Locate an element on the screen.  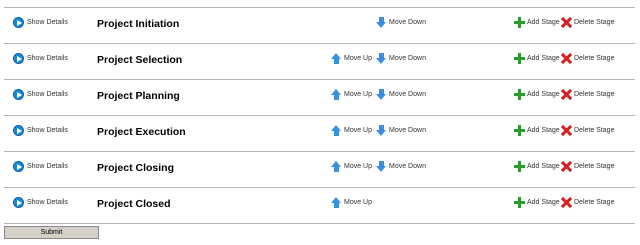
stage-name: Project Initiation is located at coordinates (138, 24).